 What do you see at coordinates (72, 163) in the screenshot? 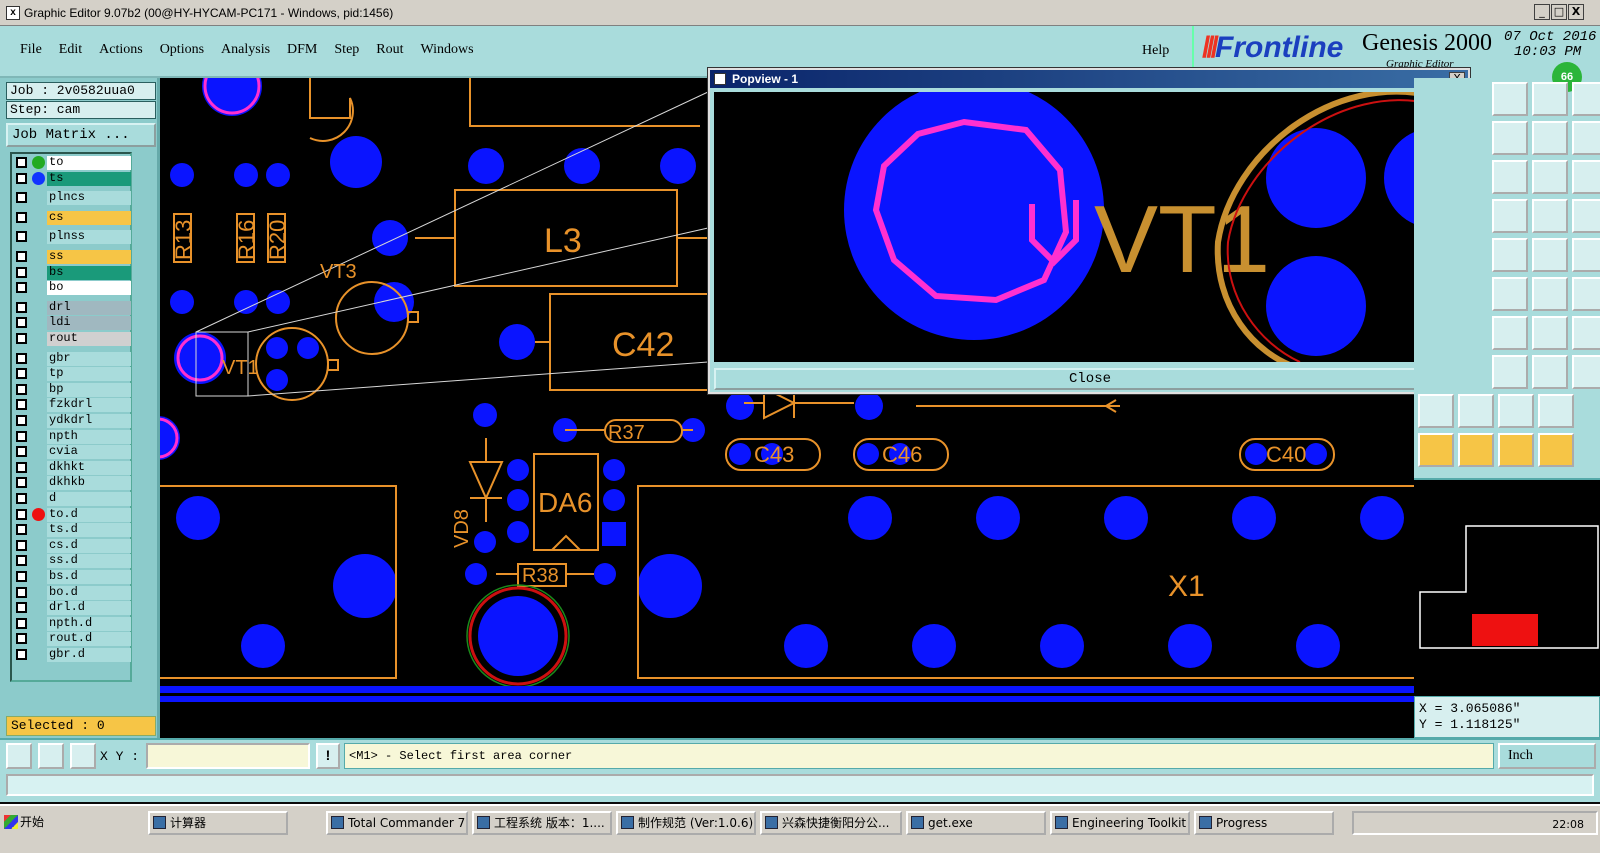
I see `layer-row: to` at bounding box center [72, 163].